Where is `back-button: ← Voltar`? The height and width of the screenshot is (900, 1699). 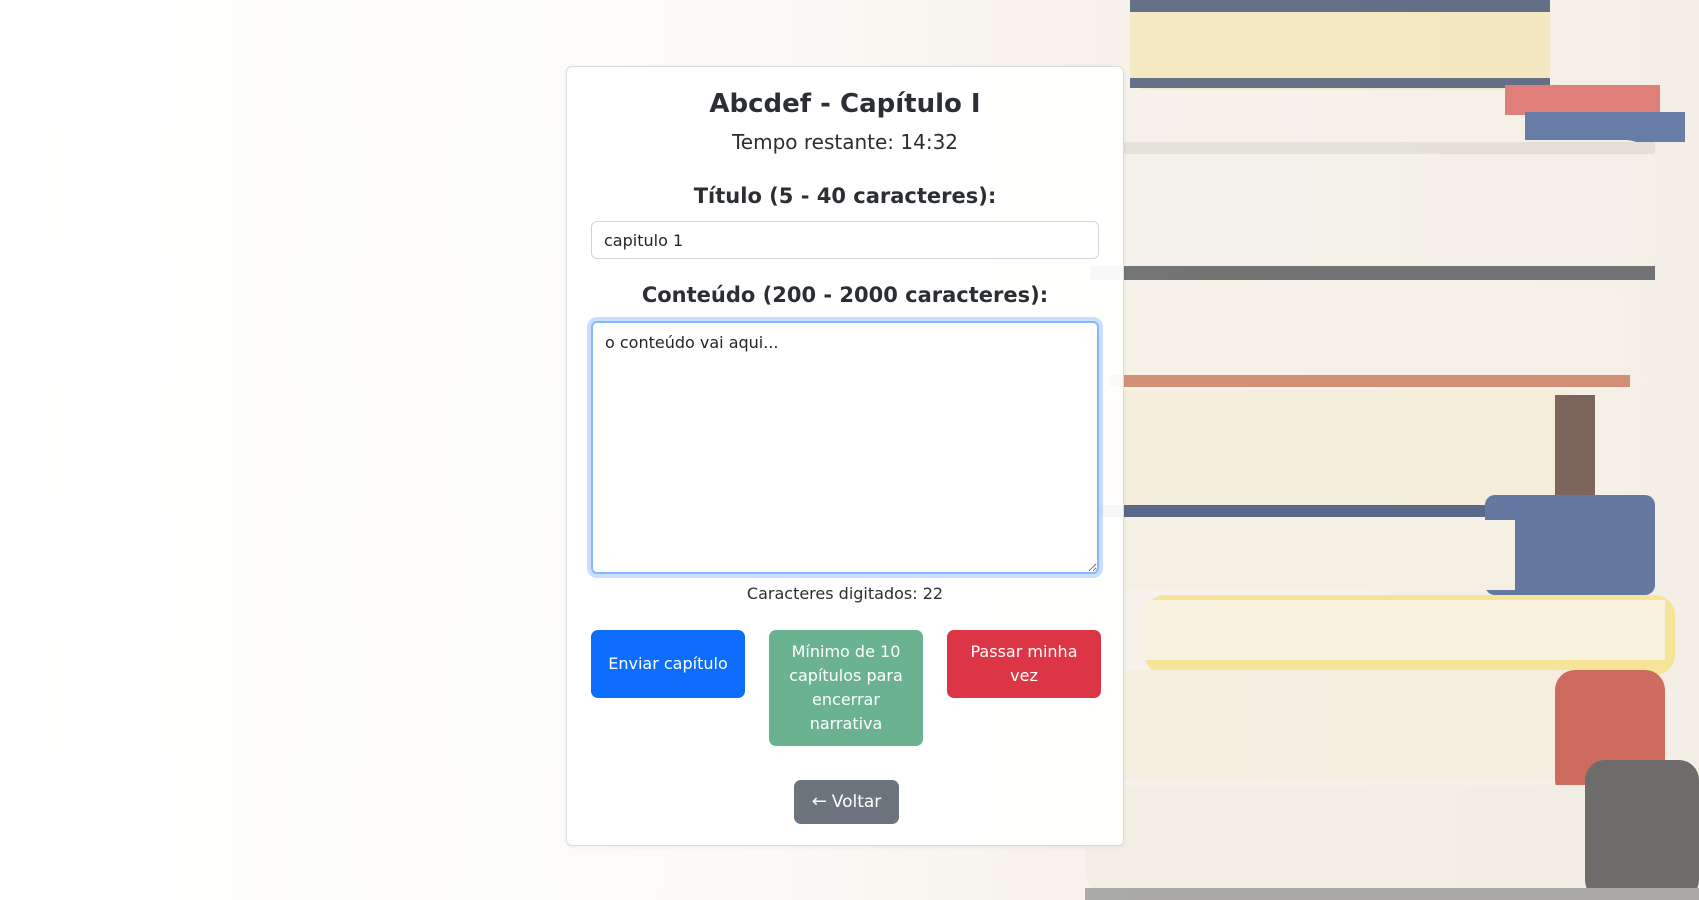
back-button: ← Voltar is located at coordinates (846, 802).